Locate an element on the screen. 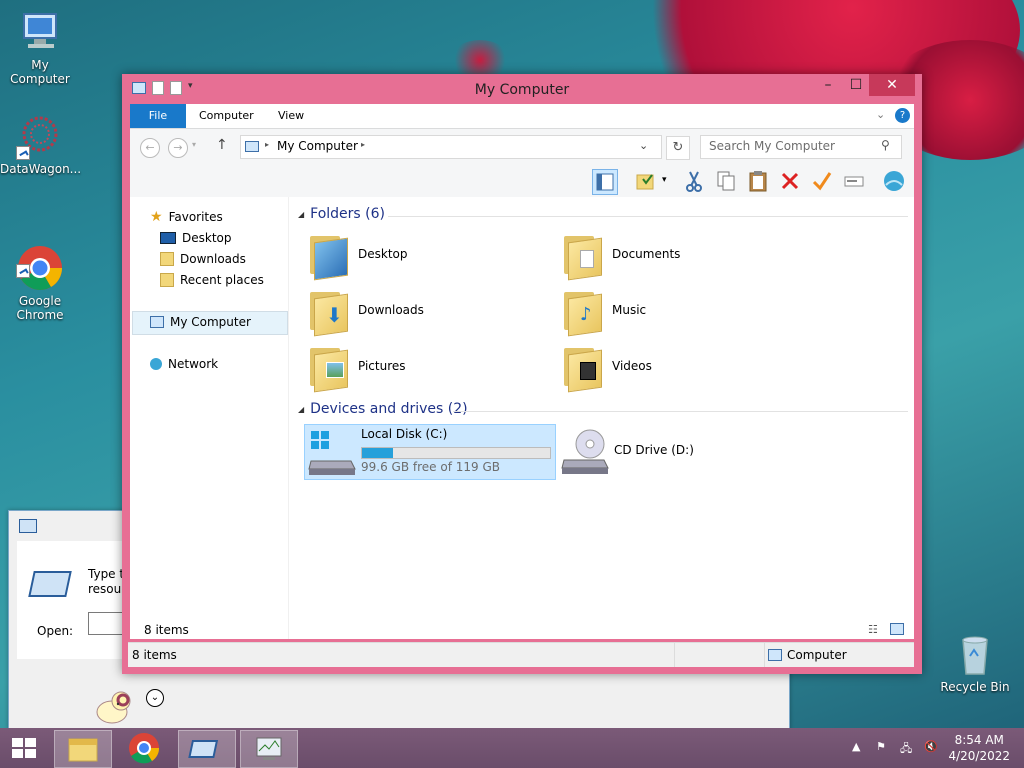  folder-label: Videos is located at coordinates (632, 366).